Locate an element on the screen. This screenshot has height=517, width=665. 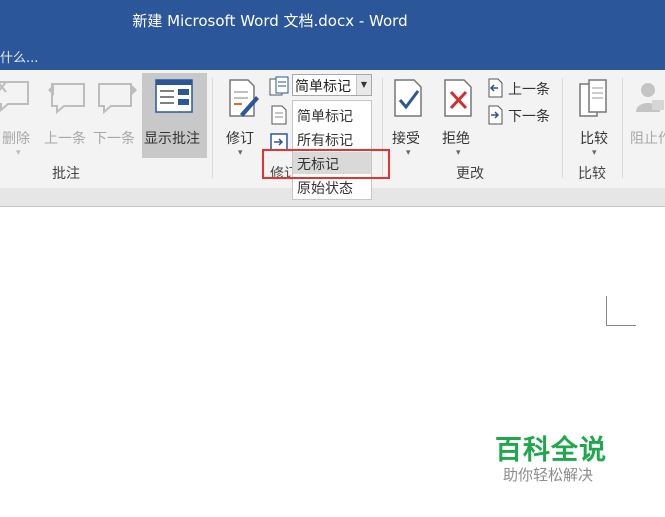
window-title: 新建 Microsoft Word 文档.docx - Word is located at coordinates (270, 21).